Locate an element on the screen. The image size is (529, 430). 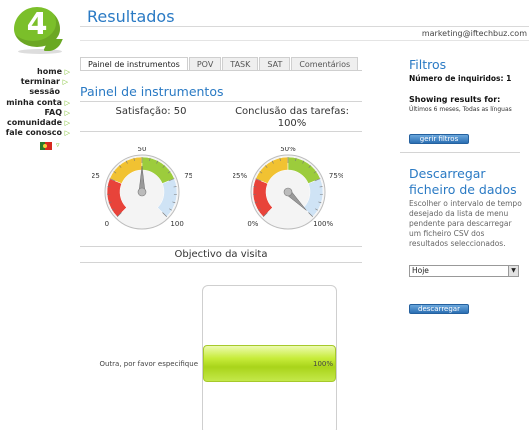
title-divider is located at coordinates (304, 26).